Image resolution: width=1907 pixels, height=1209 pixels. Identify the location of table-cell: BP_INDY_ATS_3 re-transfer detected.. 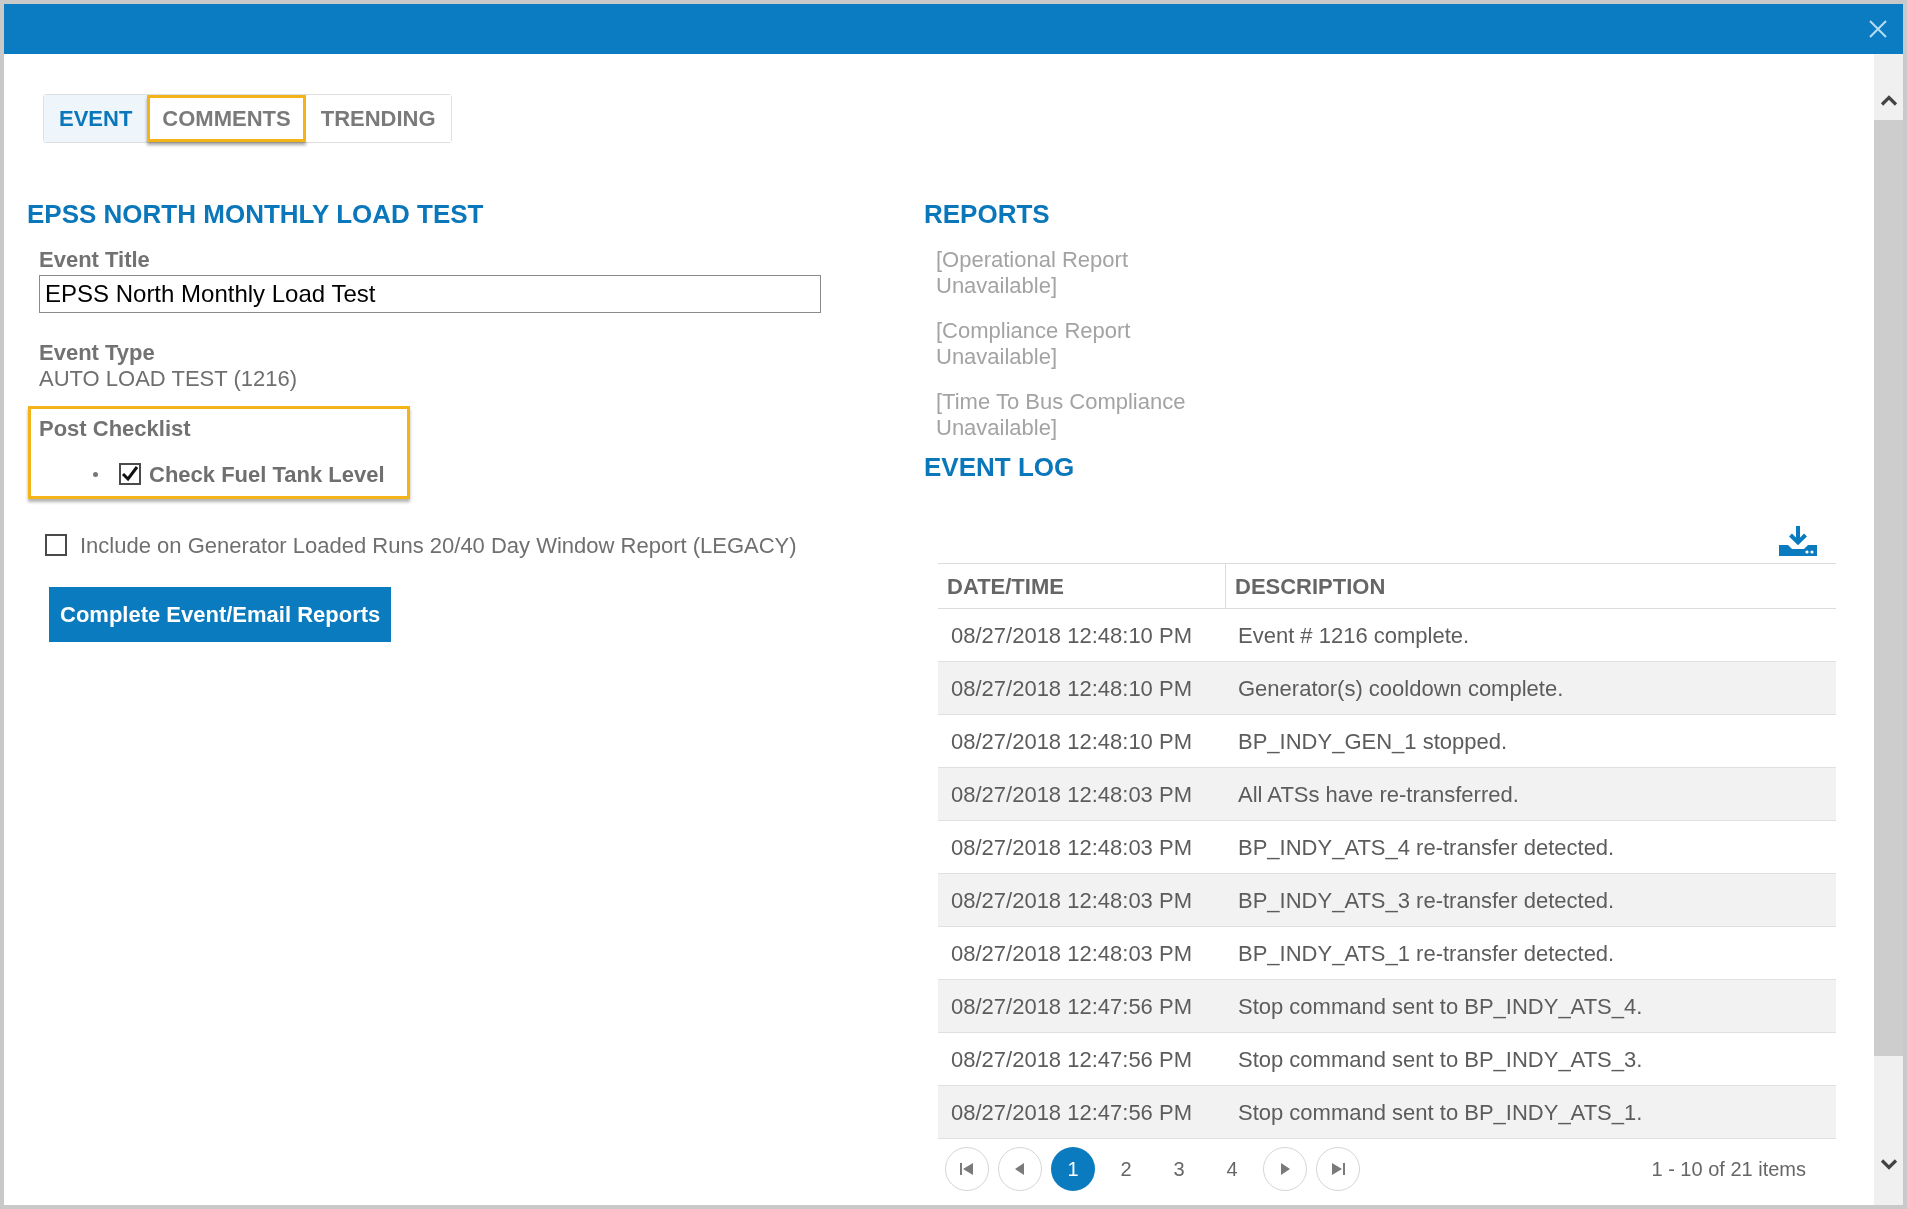
(1531, 900).